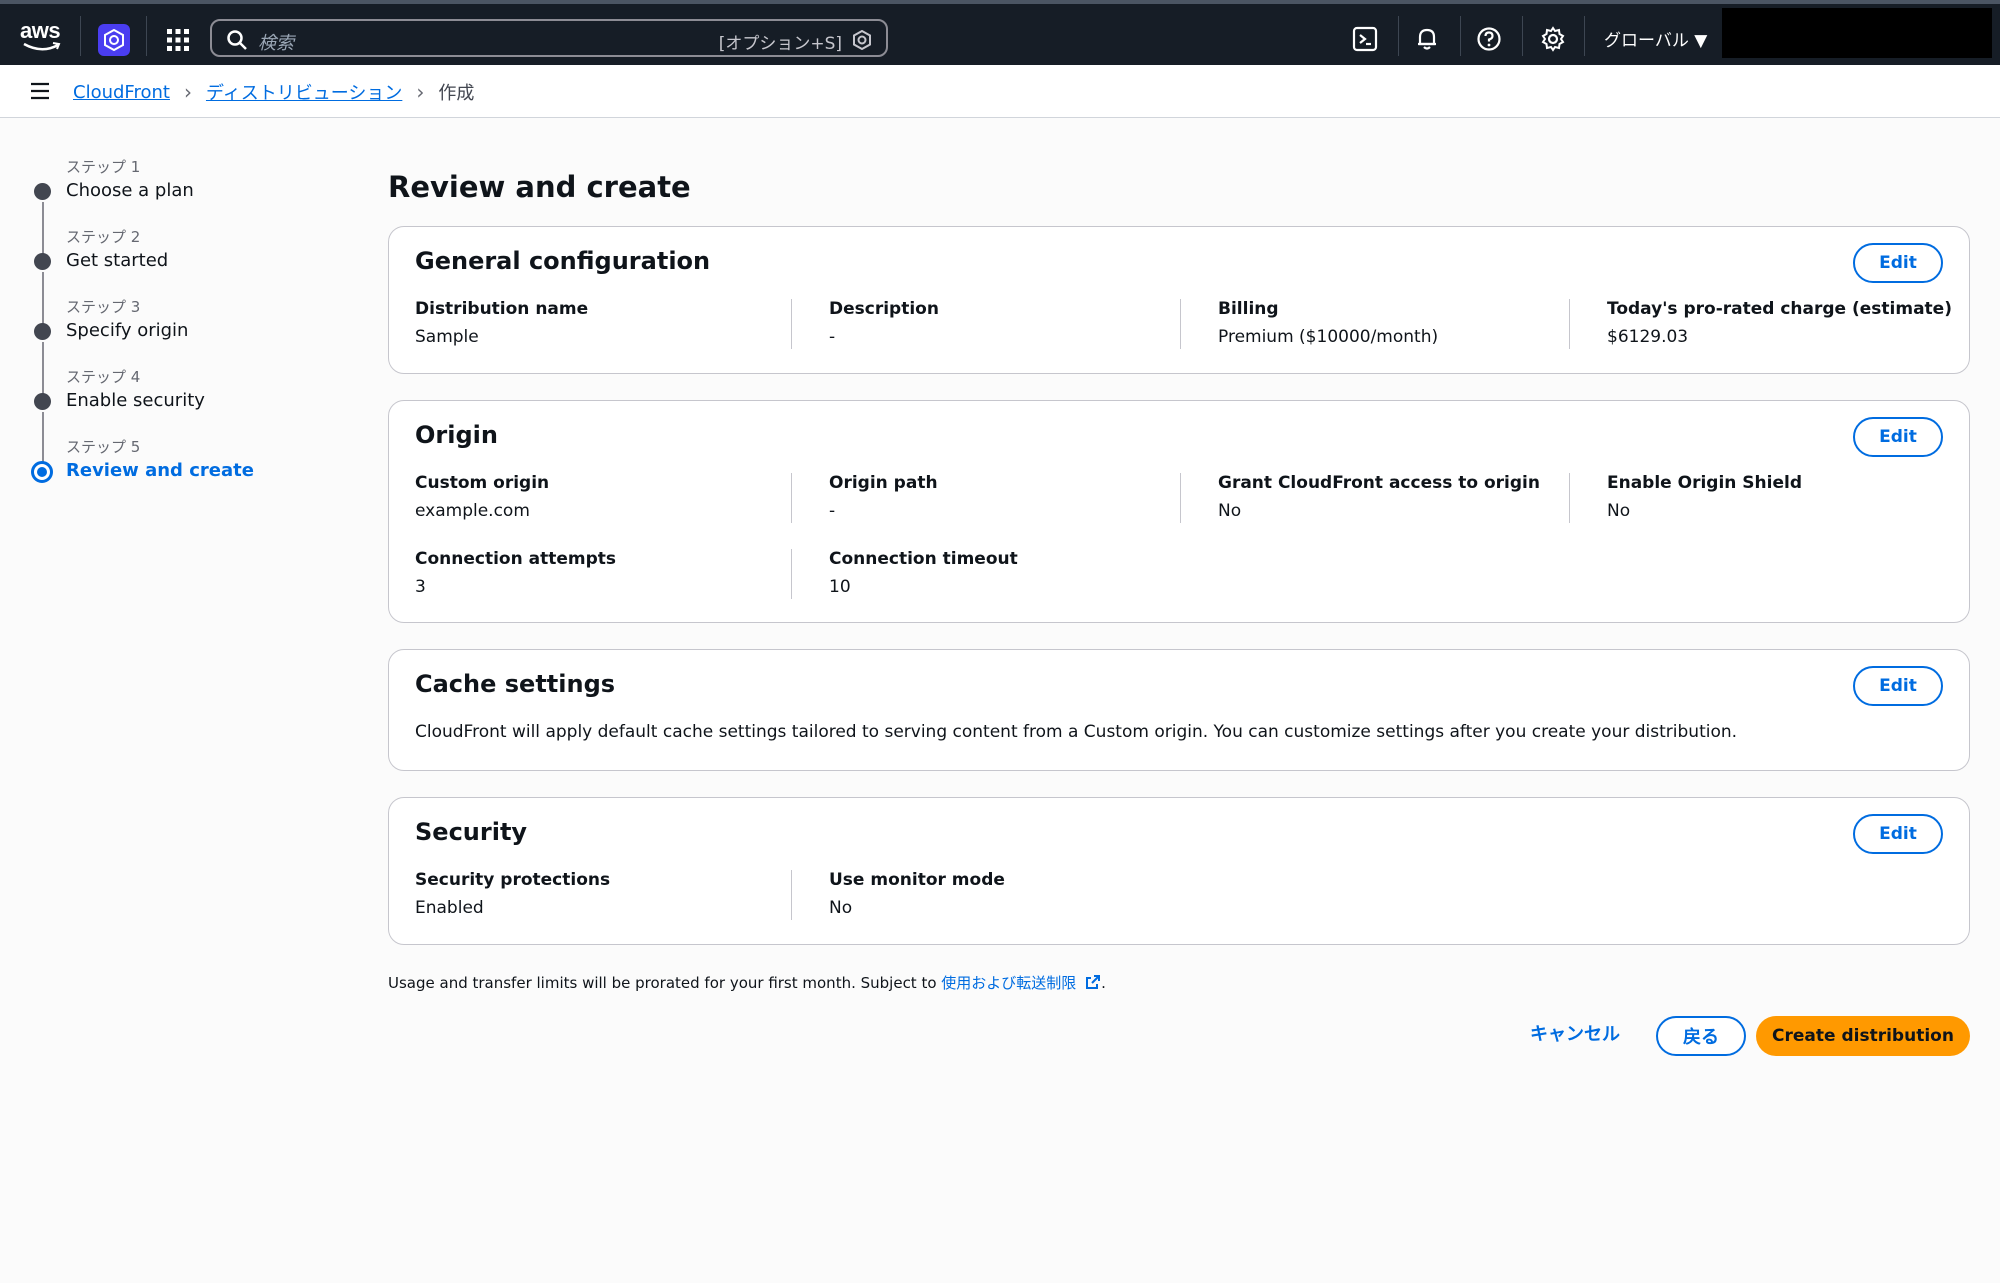  Describe the element at coordinates (1779, 309) in the screenshot. I see `field-label: Today's pro-rated charge (estimate)` at that location.